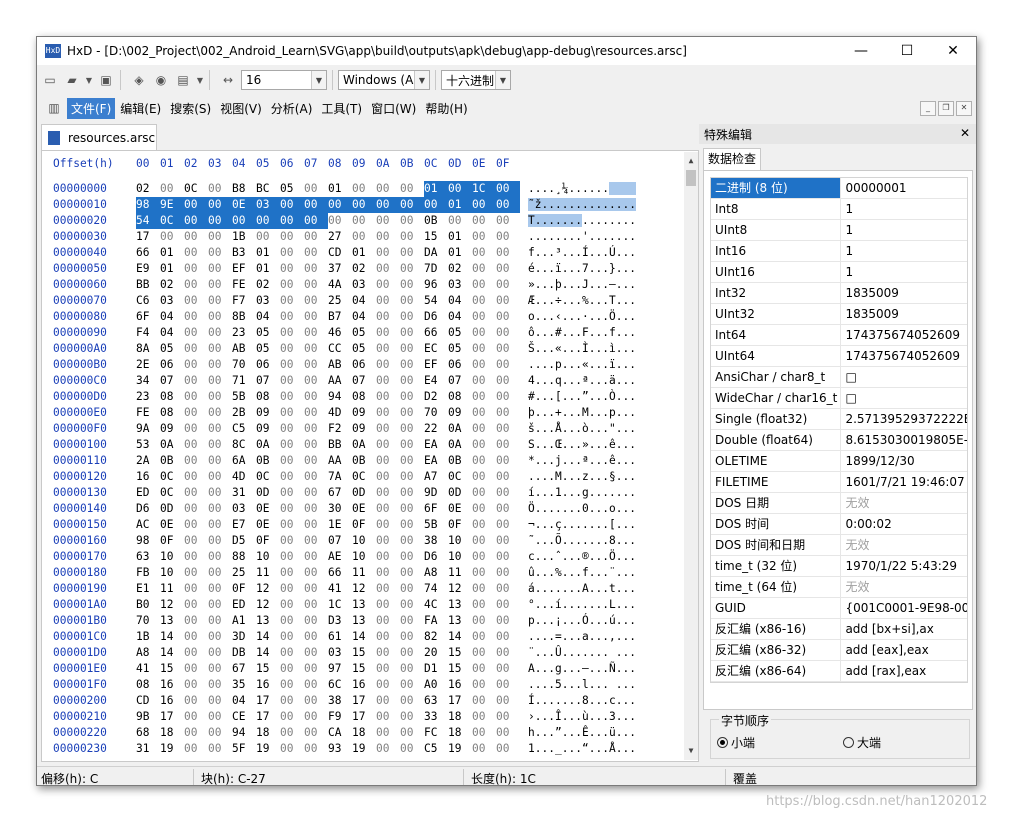 The height and width of the screenshot is (822, 1013). What do you see at coordinates (328, 669) in the screenshot?
I see `row-bytes: 41 15 00 00 67 15 00 00 97 15 00 00 D1 15 00 00` at bounding box center [328, 669].